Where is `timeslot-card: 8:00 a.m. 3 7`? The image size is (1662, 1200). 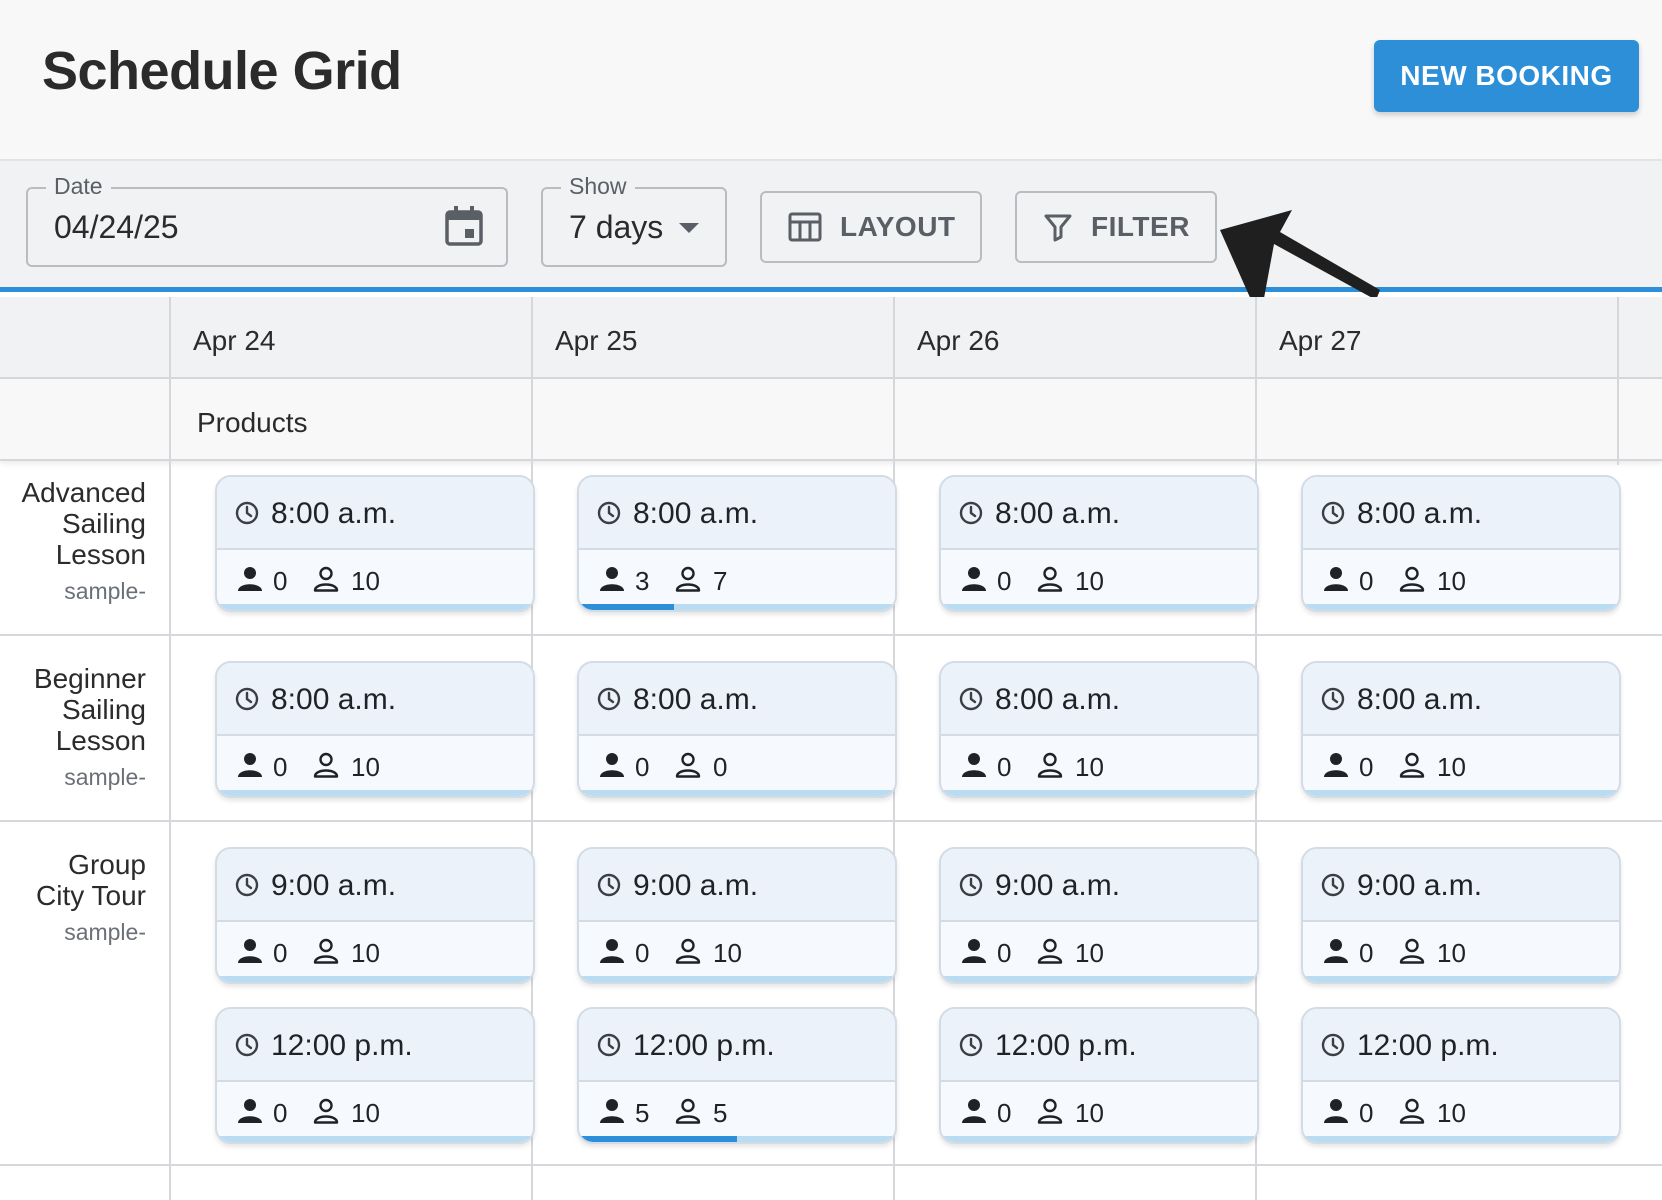
timeslot-card: 8:00 a.m. 3 7 is located at coordinates (737, 543).